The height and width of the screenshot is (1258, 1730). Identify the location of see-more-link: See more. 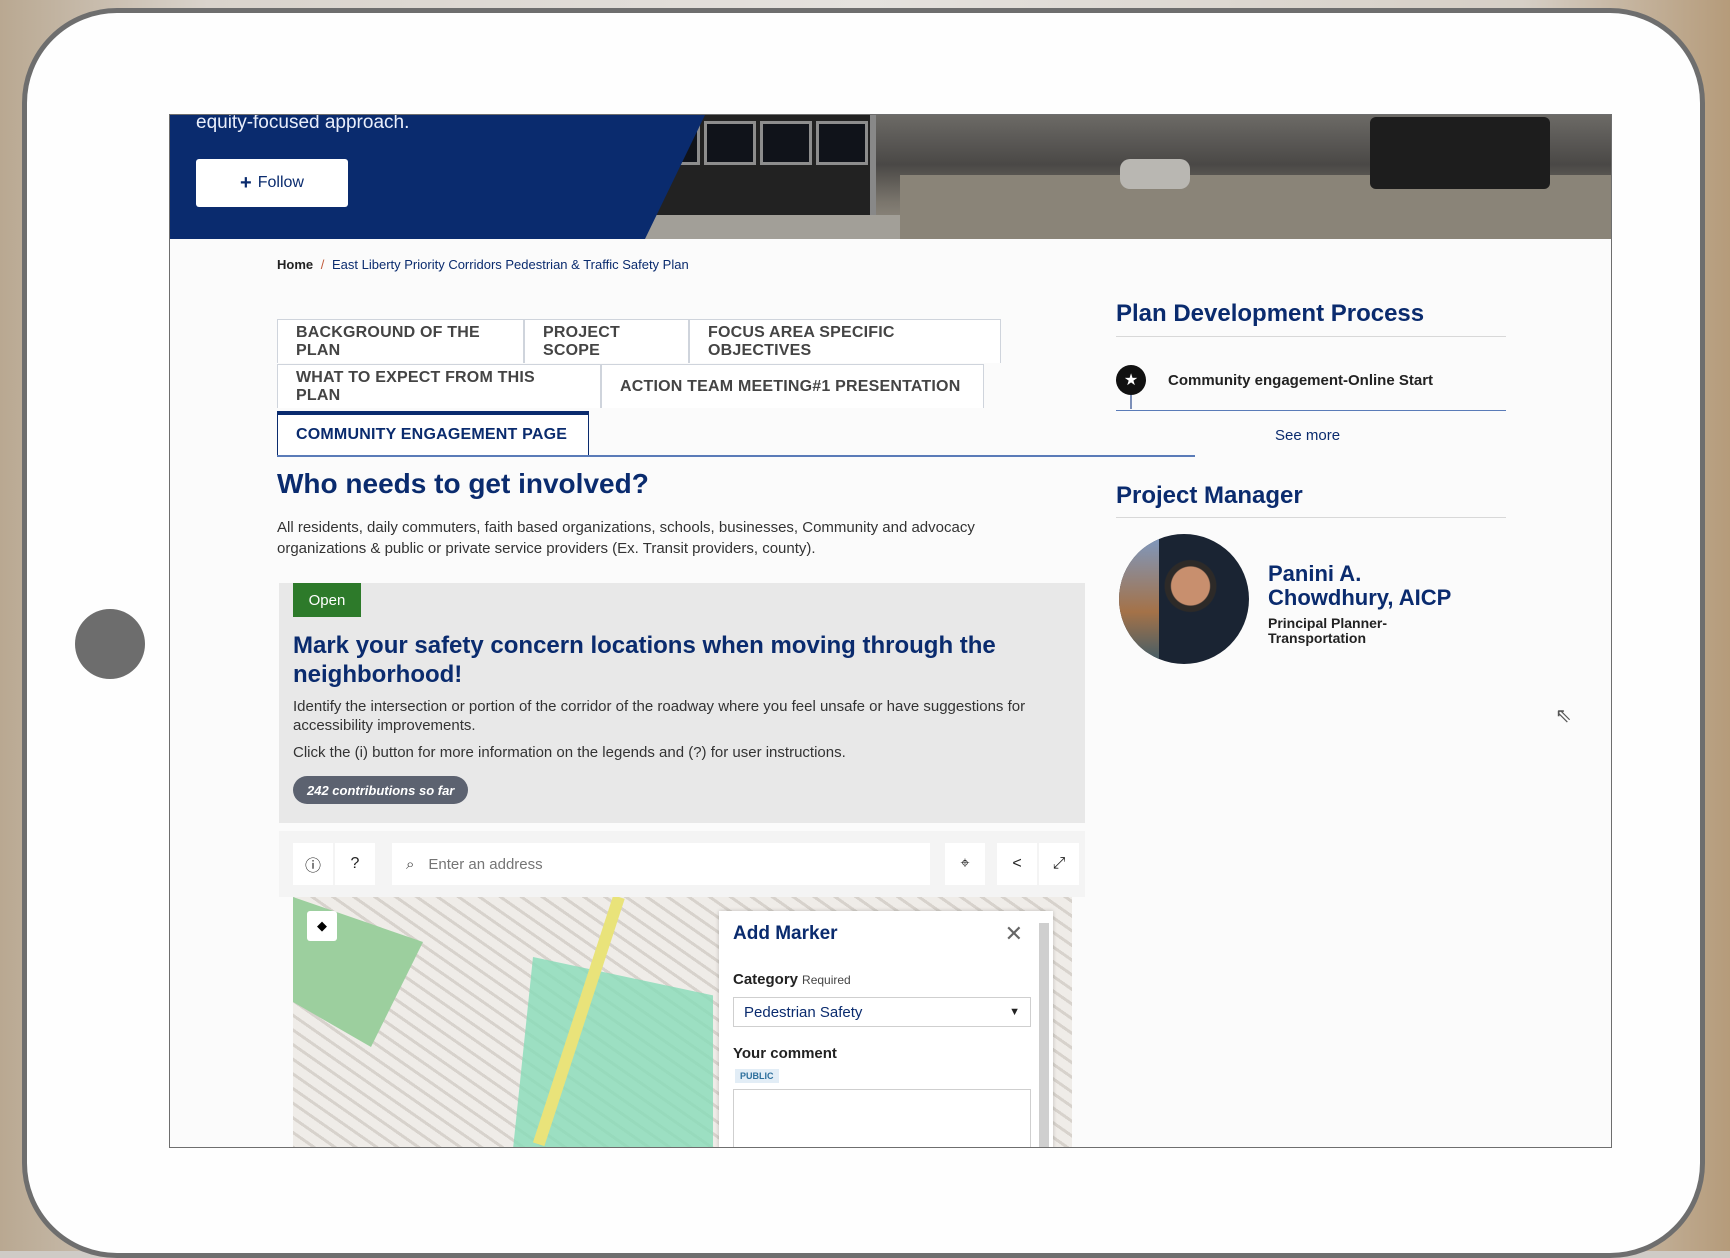
(1307, 435).